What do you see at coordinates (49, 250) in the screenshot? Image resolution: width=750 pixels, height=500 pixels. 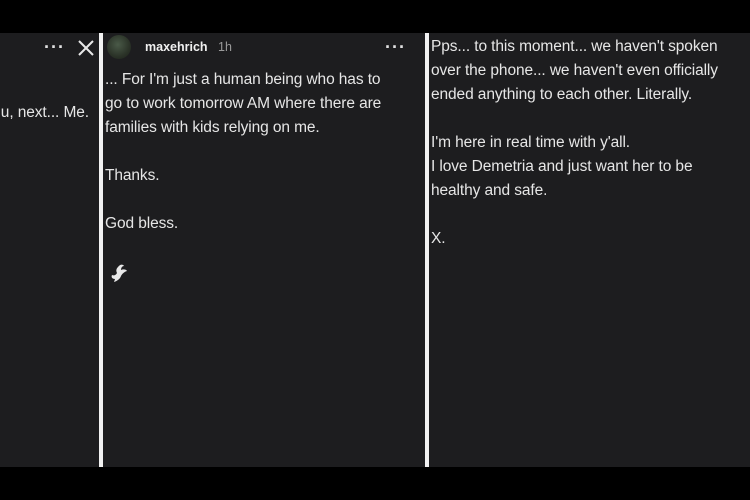 I see `story-panel-left: ··· u, next... Me.` at bounding box center [49, 250].